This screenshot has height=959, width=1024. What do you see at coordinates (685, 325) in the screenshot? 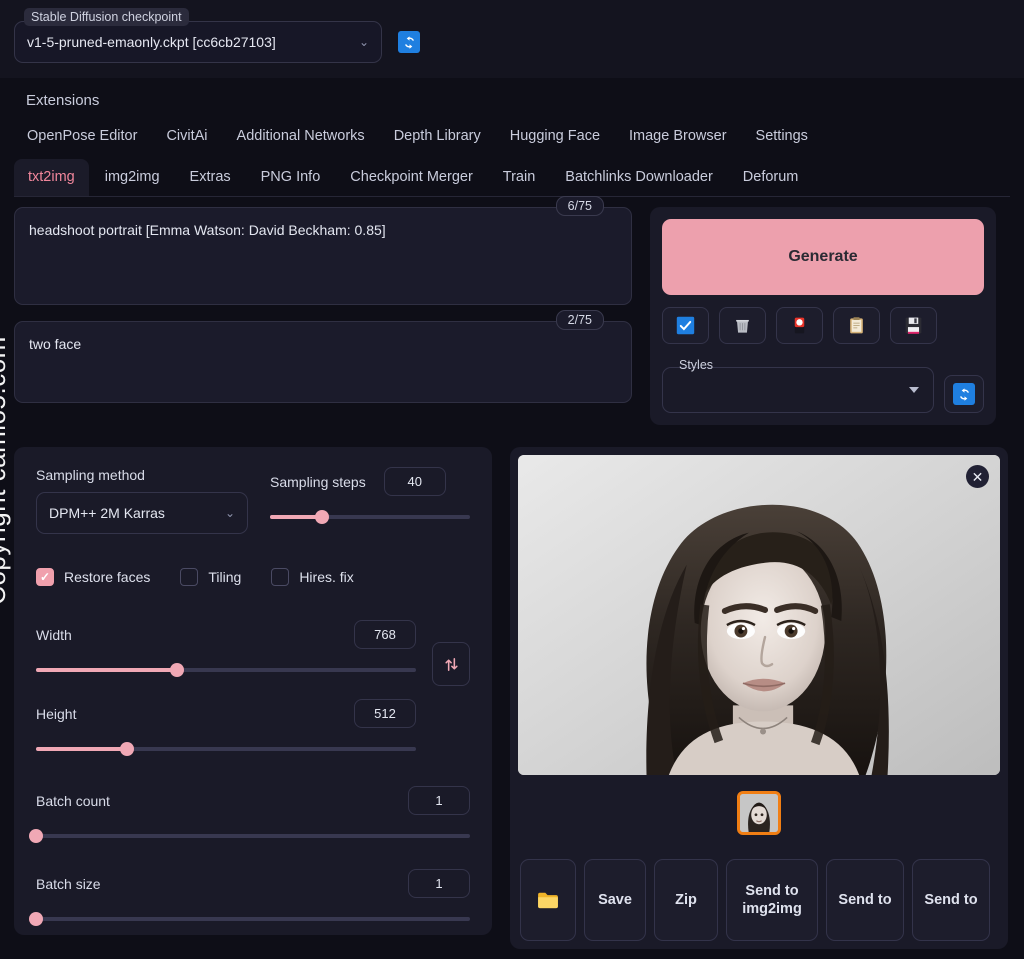
I see `restore-progress-button` at bounding box center [685, 325].